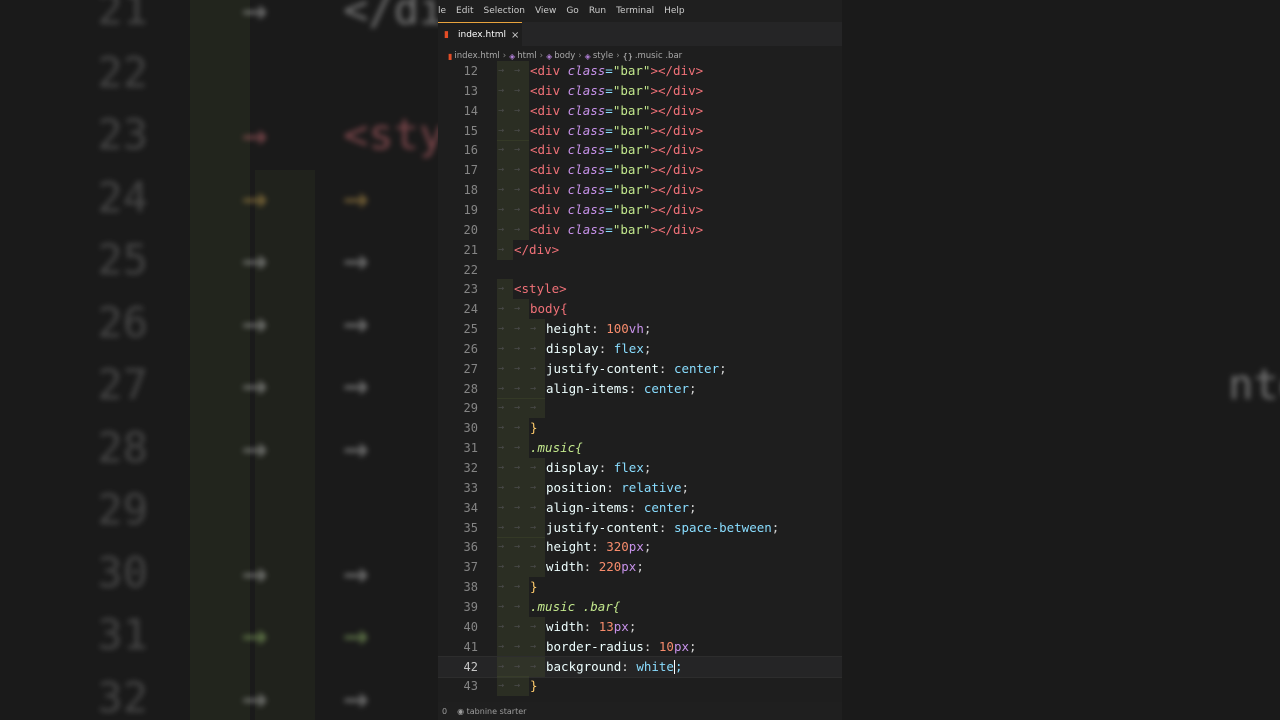 The height and width of the screenshot is (720, 1280). What do you see at coordinates (640, 468) in the screenshot?
I see `code-line: 32 → → → display: flex;` at bounding box center [640, 468].